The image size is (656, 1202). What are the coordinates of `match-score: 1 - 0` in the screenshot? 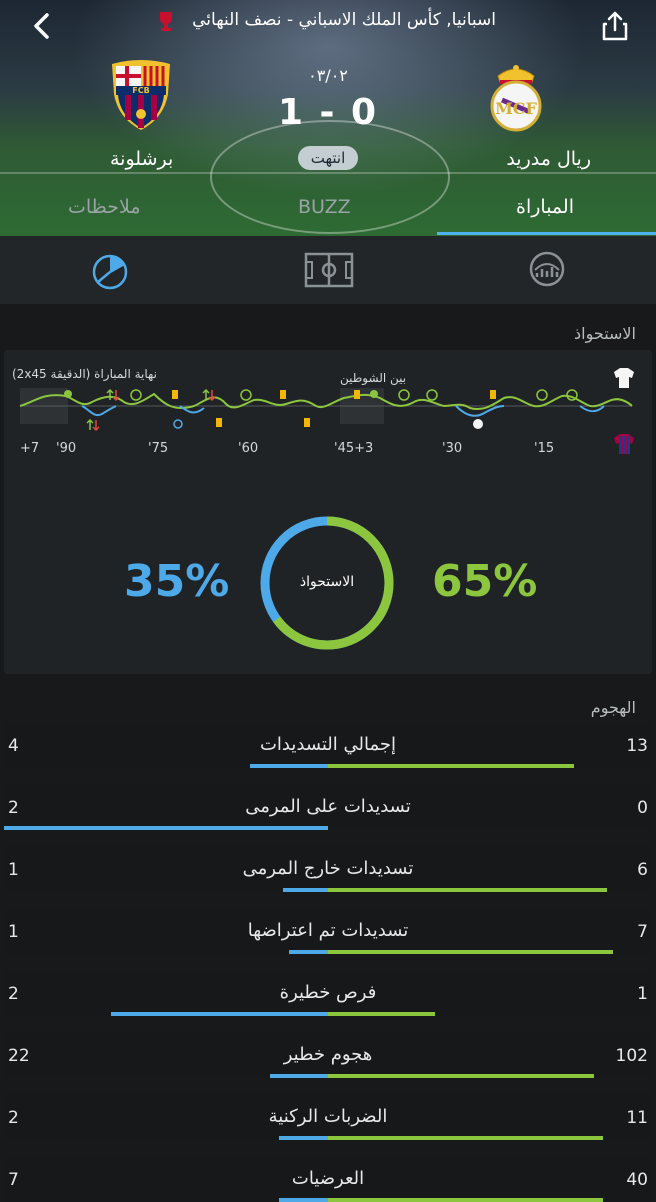 It's located at (328, 112).